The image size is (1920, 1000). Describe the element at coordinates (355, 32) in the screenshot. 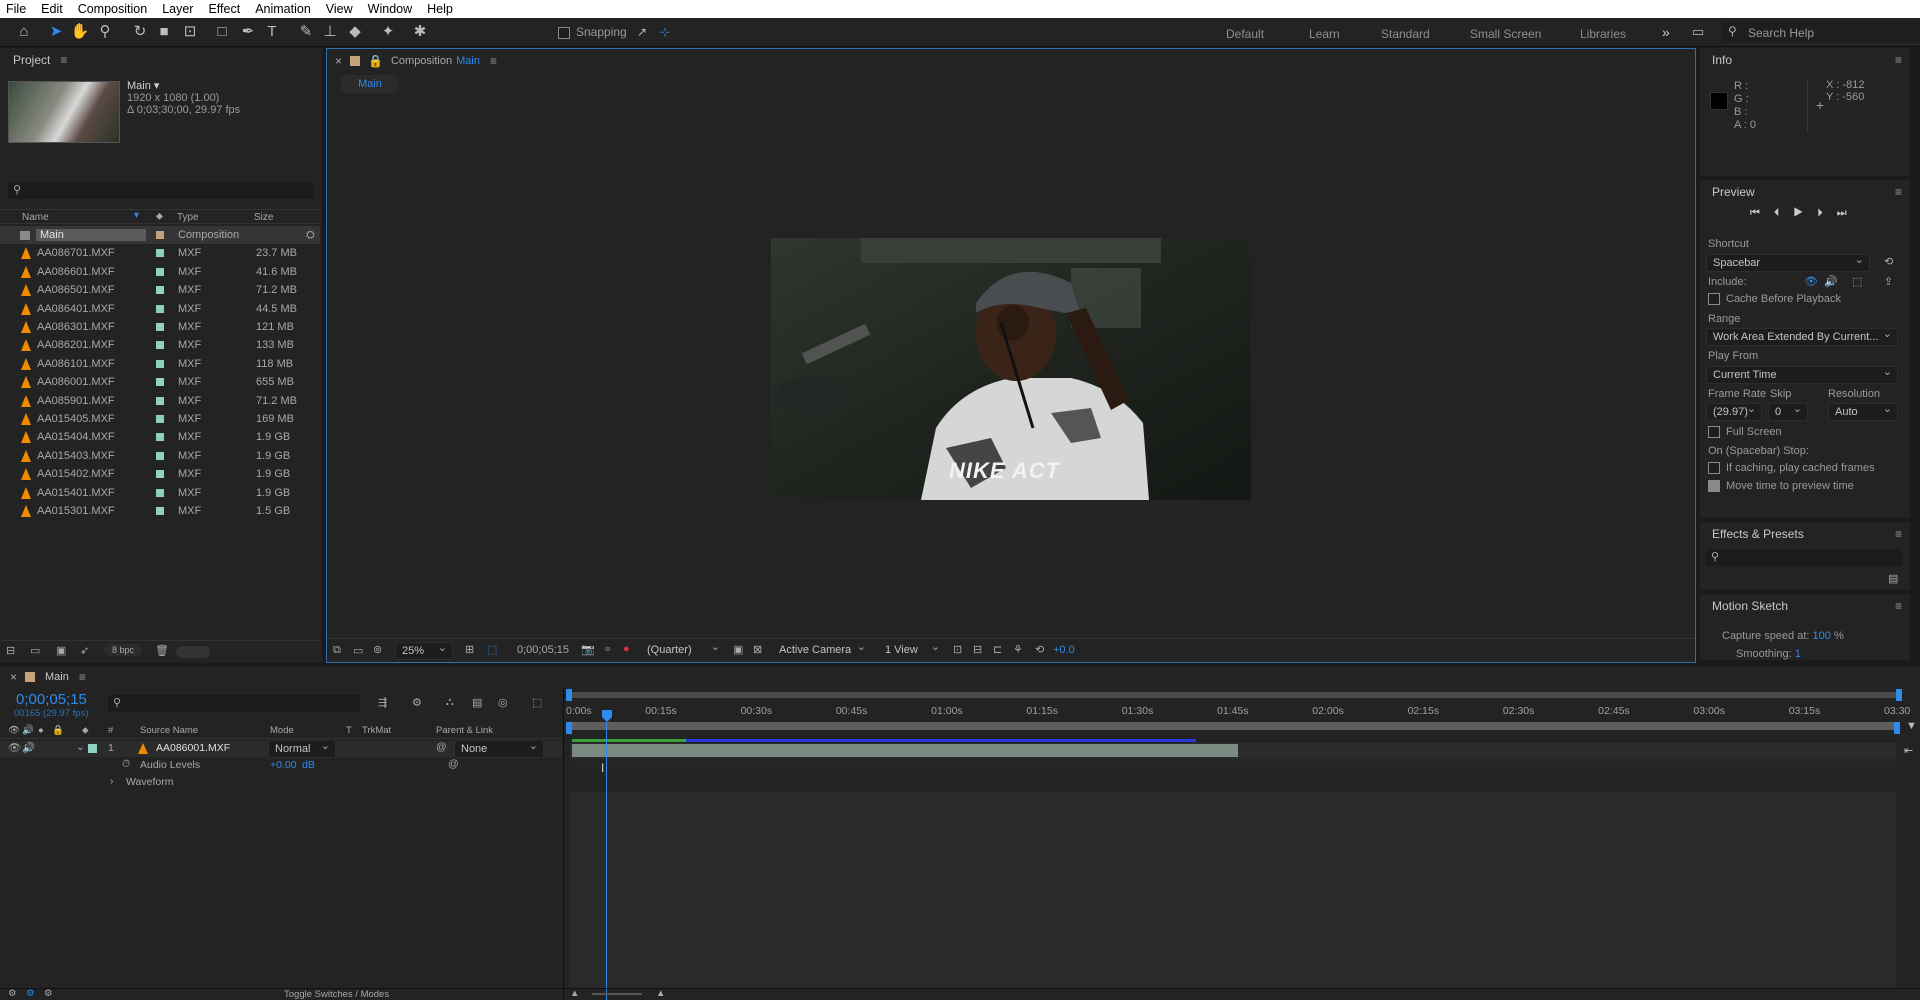

I see `eraser-tool-icon: ◆` at that location.